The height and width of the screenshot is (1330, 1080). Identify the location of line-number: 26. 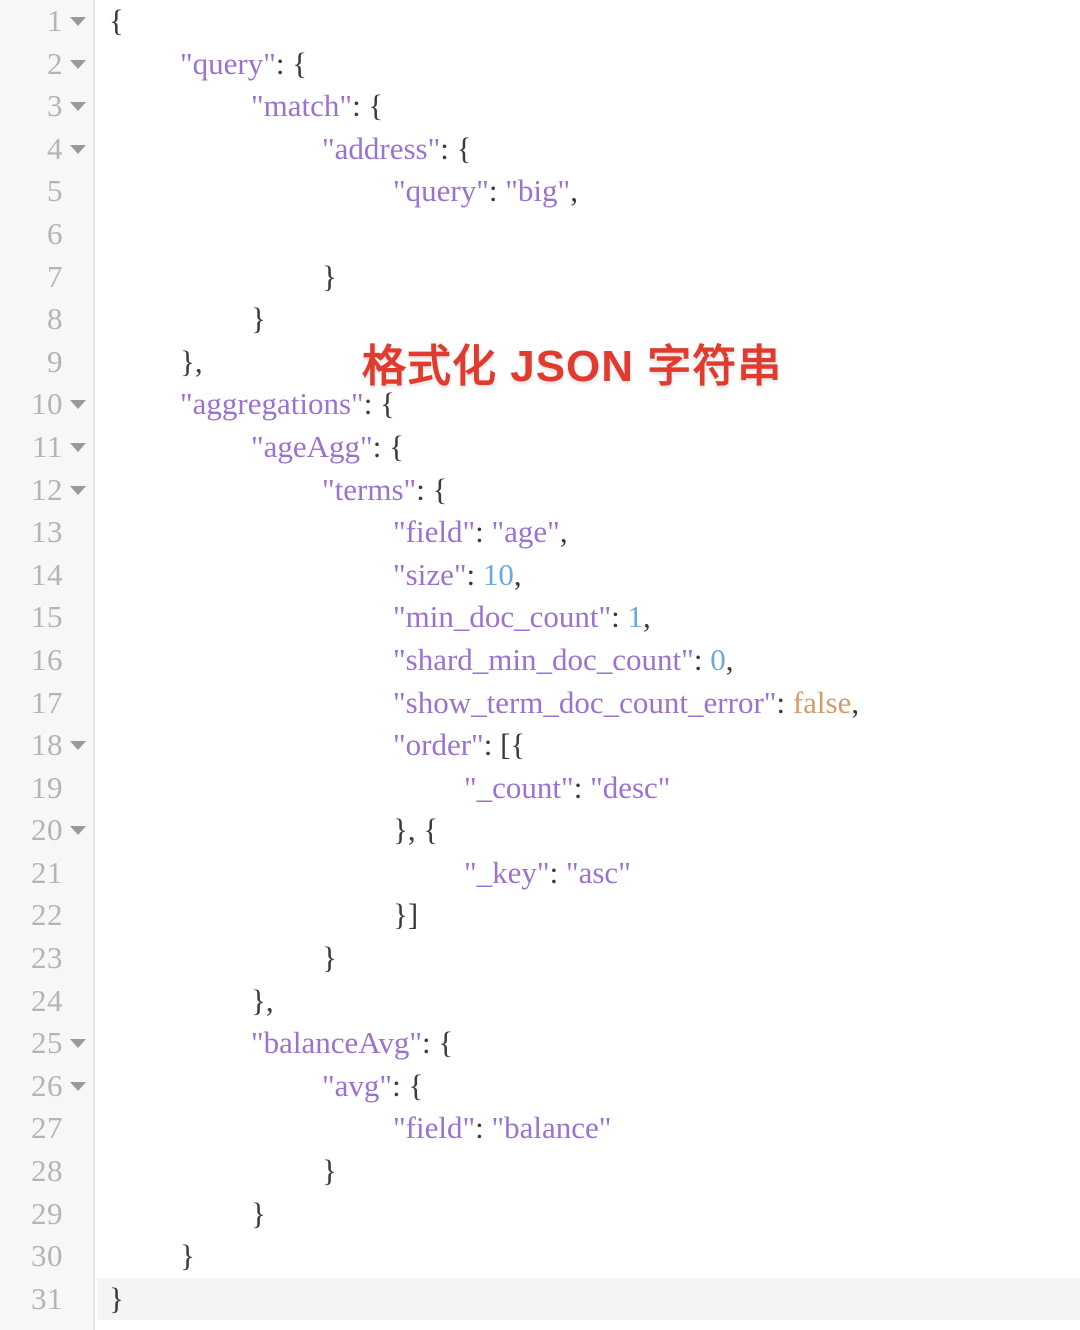
(47, 1085).